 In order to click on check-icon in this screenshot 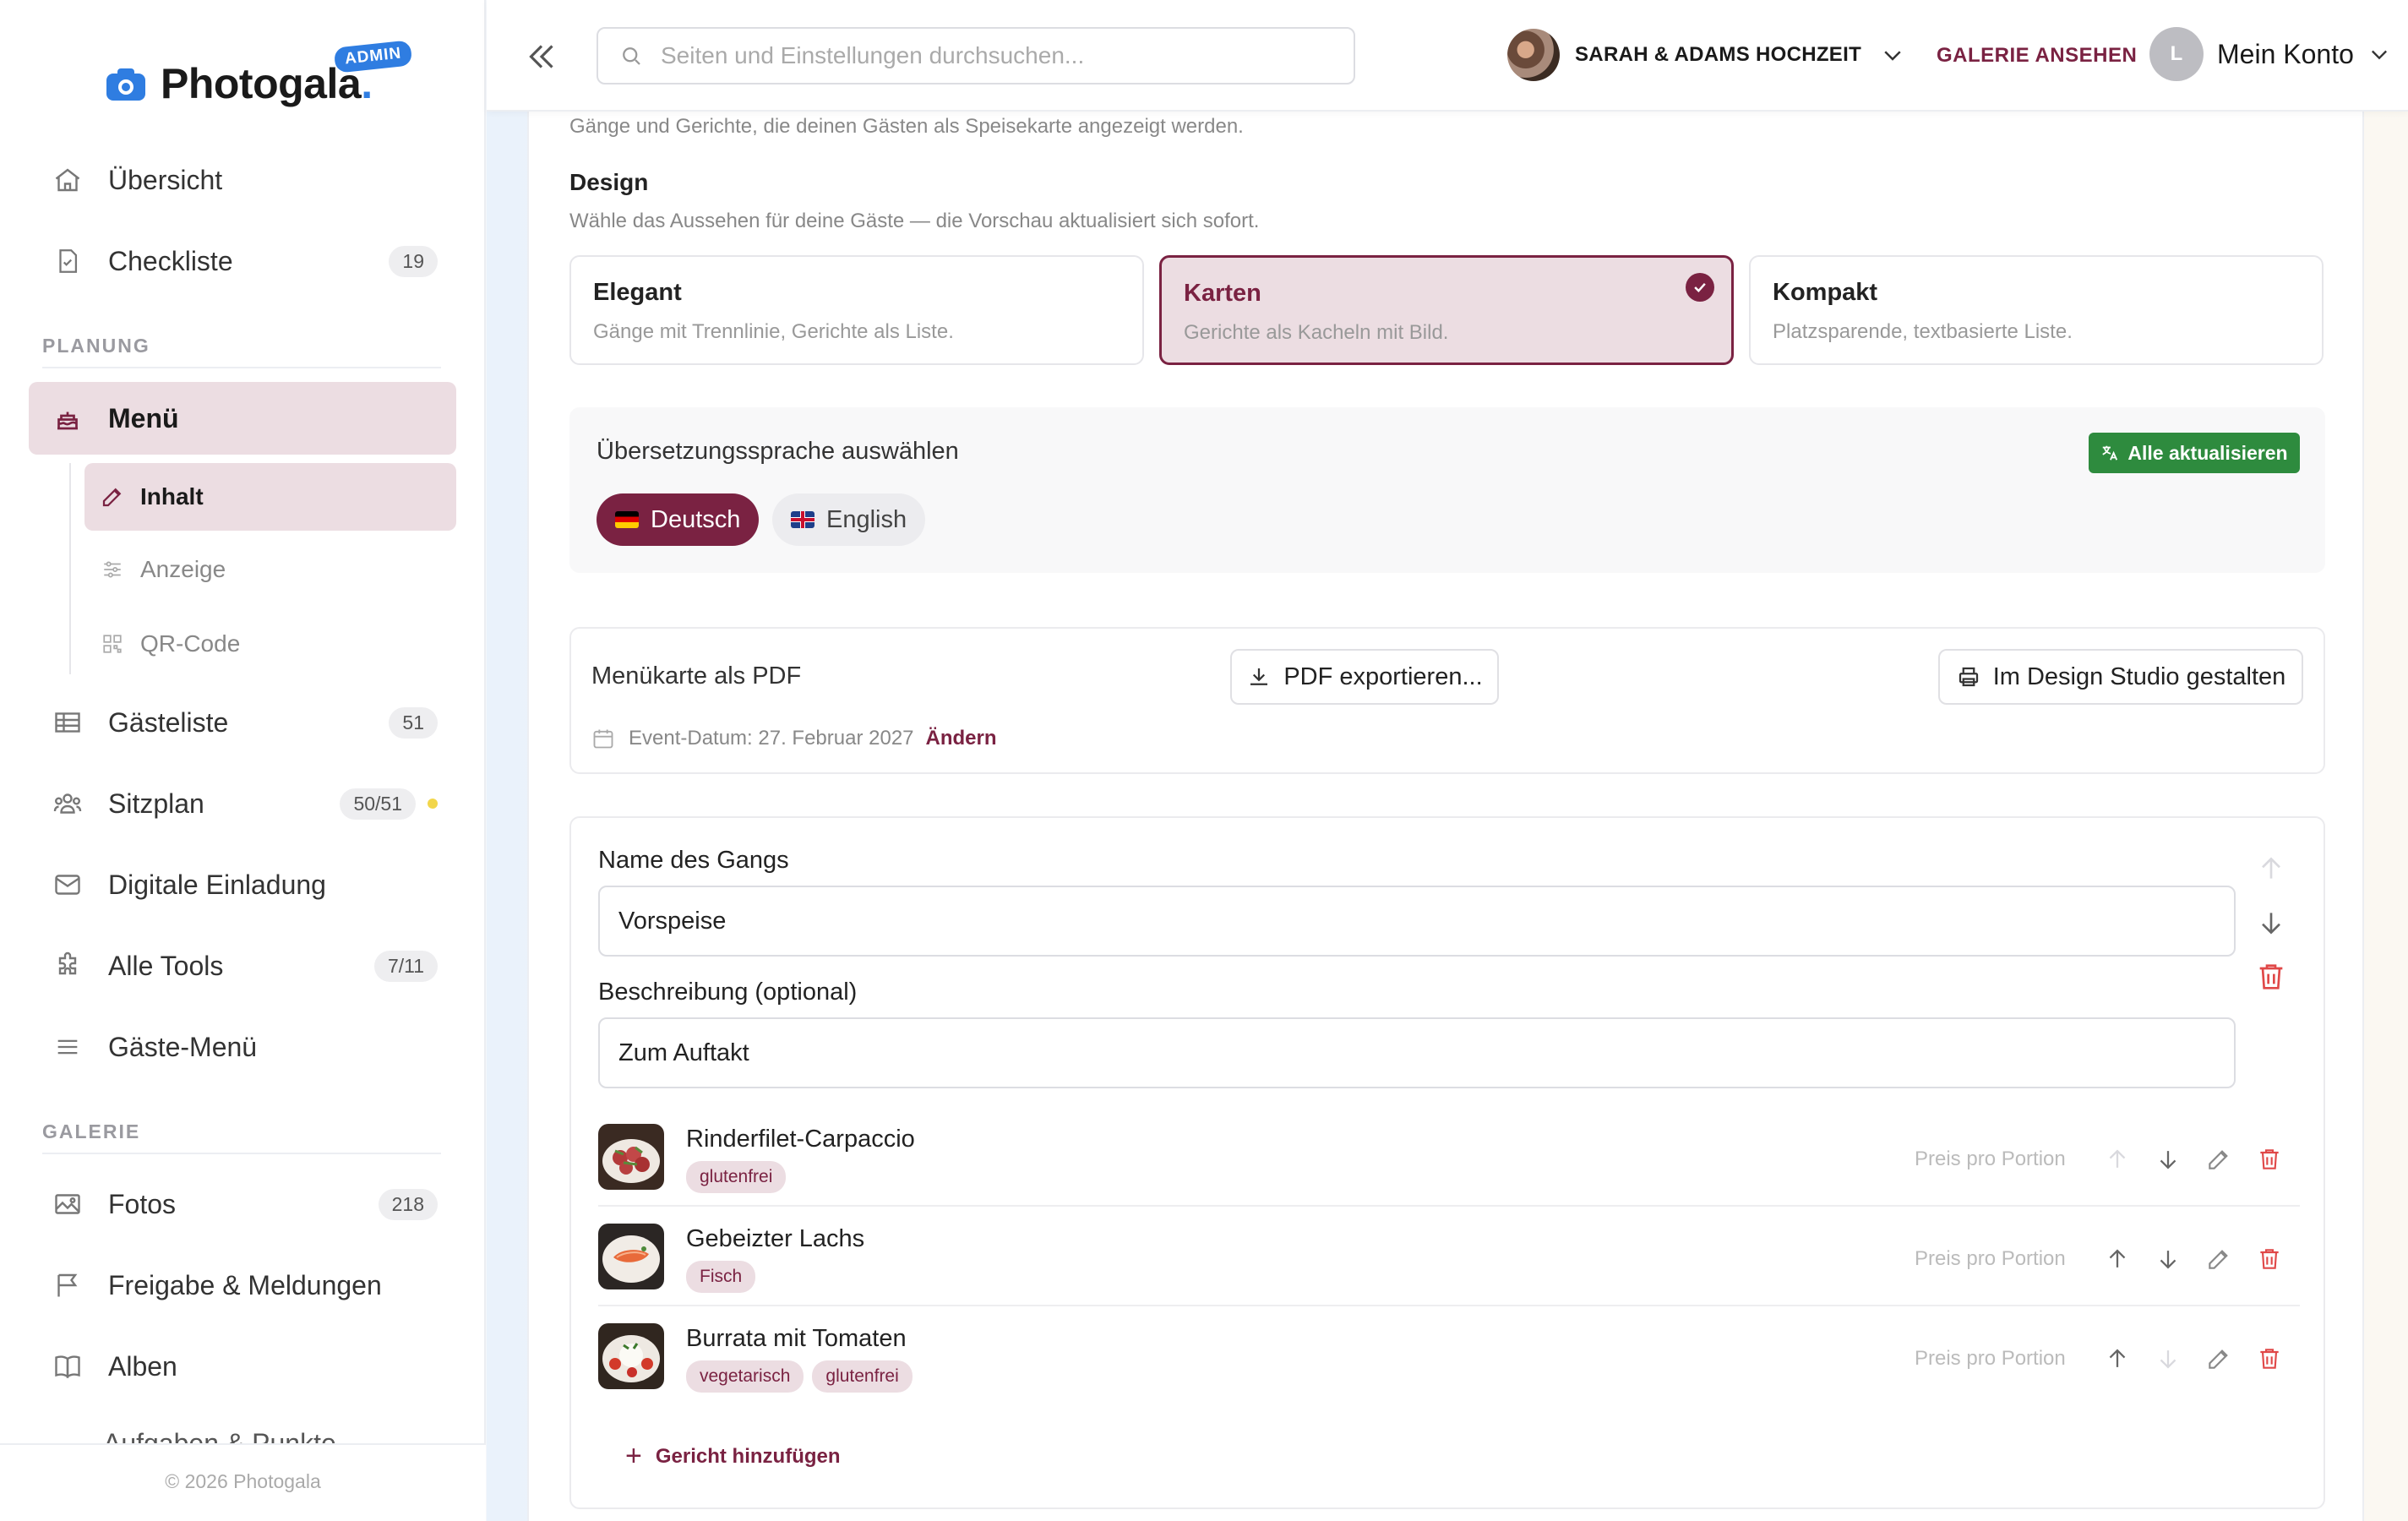, I will do `click(1700, 287)`.